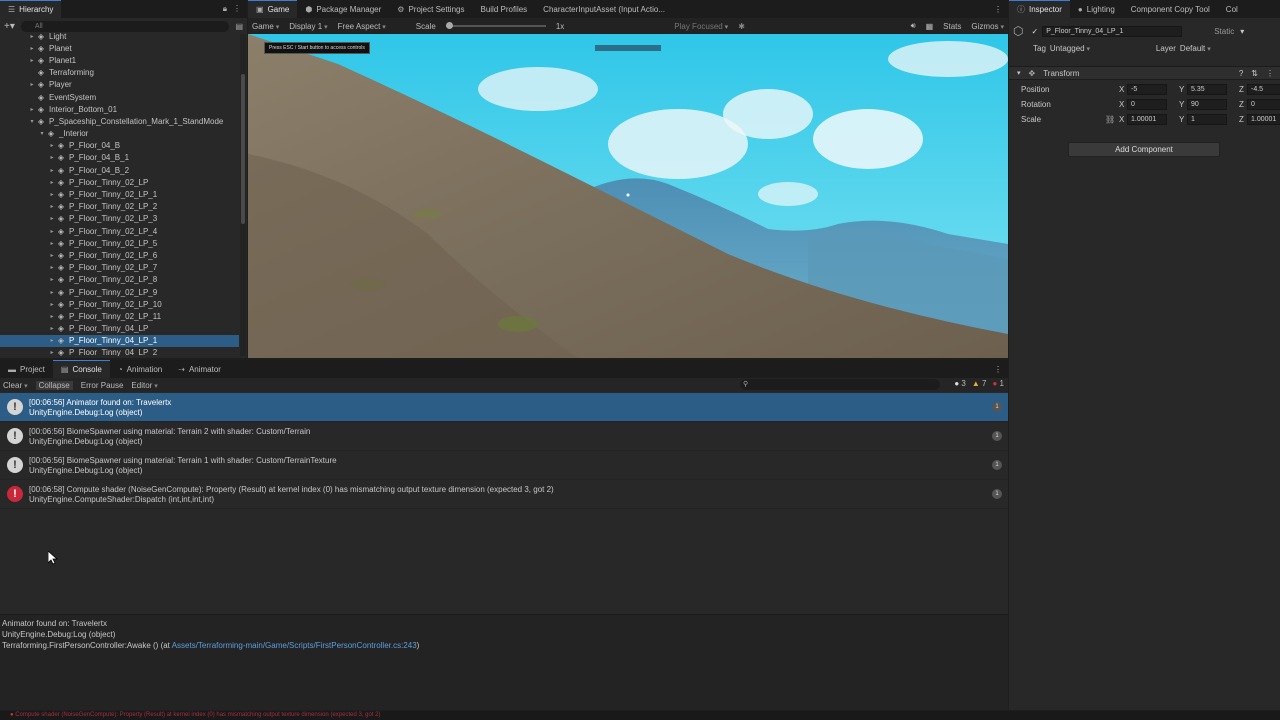  What do you see at coordinates (119, 280) in the screenshot?
I see `hierarchy-item: ▸ ◈ P_Floor_Tinny_02_LP_8` at bounding box center [119, 280].